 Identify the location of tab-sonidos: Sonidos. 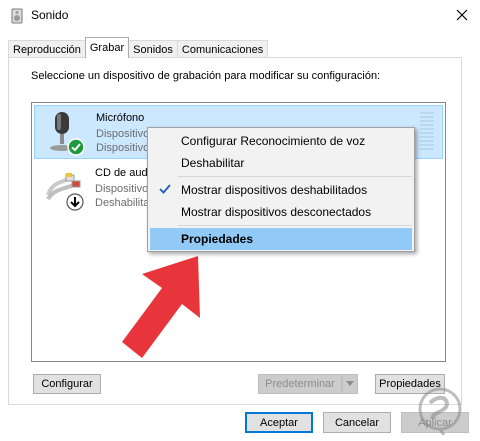
(153, 49).